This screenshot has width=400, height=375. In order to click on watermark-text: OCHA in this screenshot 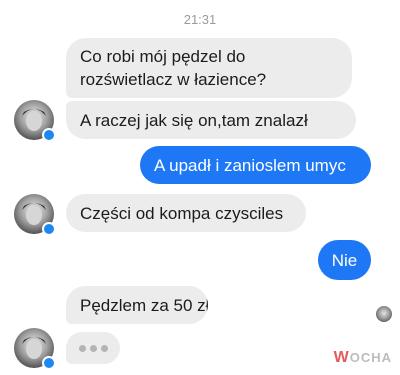, I will do `click(370, 357)`.